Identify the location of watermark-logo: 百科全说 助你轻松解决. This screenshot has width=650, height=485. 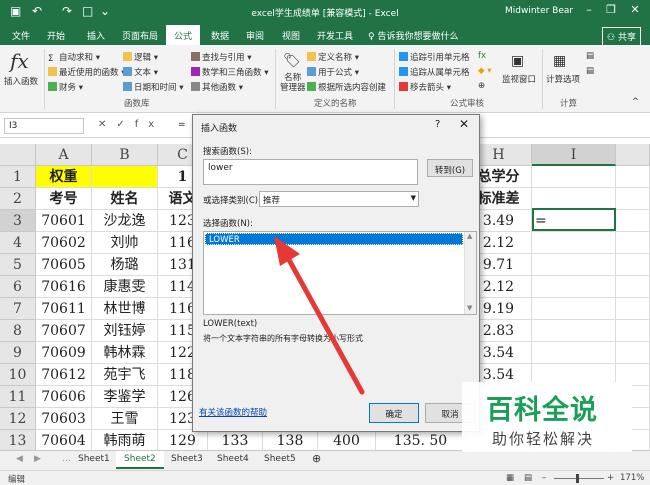
(547, 417).